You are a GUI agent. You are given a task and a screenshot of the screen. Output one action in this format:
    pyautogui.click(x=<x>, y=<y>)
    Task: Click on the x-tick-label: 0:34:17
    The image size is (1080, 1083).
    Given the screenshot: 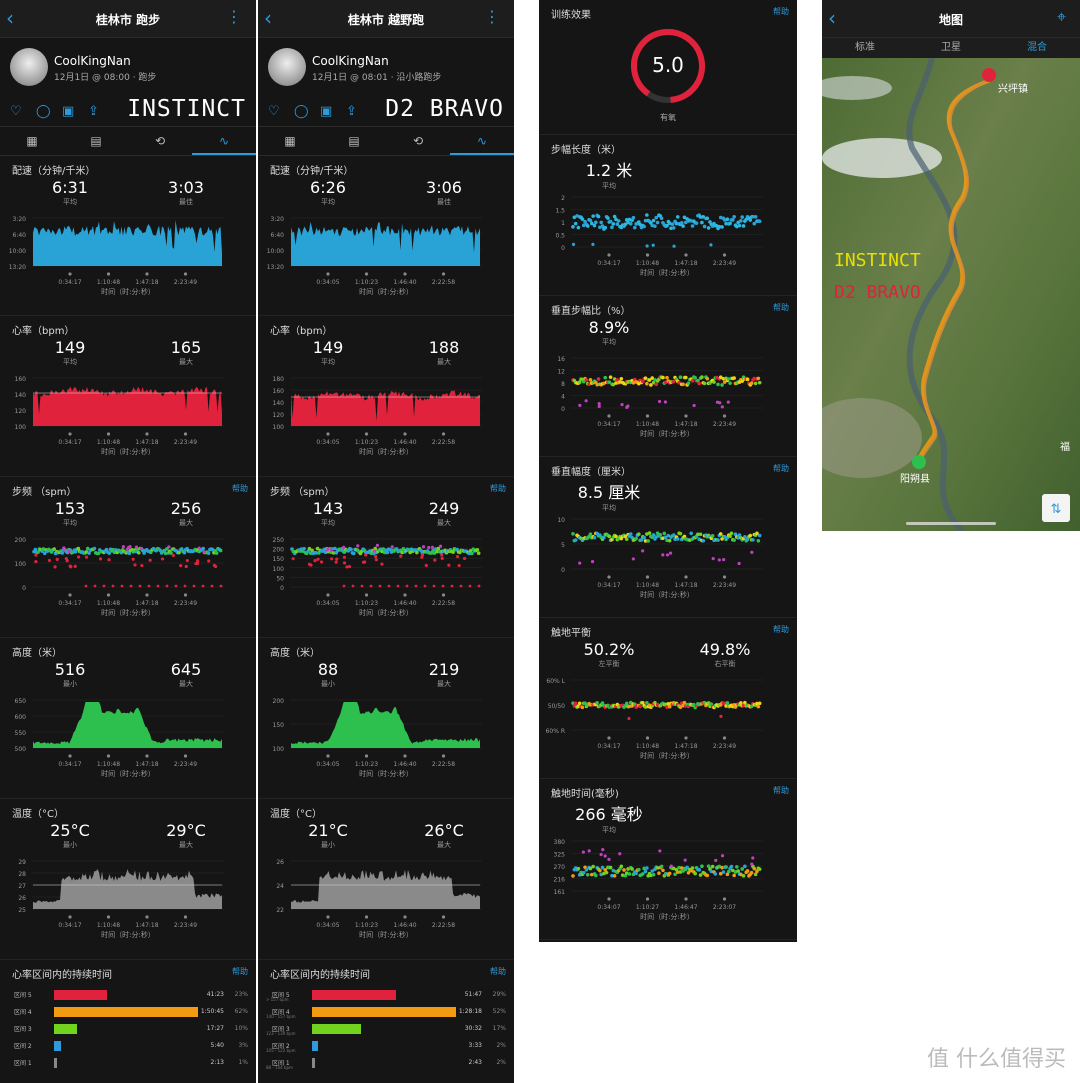 What is the action you would take?
    pyautogui.click(x=608, y=263)
    